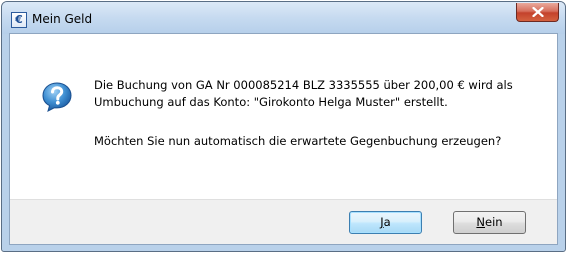 The image size is (568, 254). What do you see at coordinates (62, 19) in the screenshot?
I see `window-title: Mein Geld` at bounding box center [62, 19].